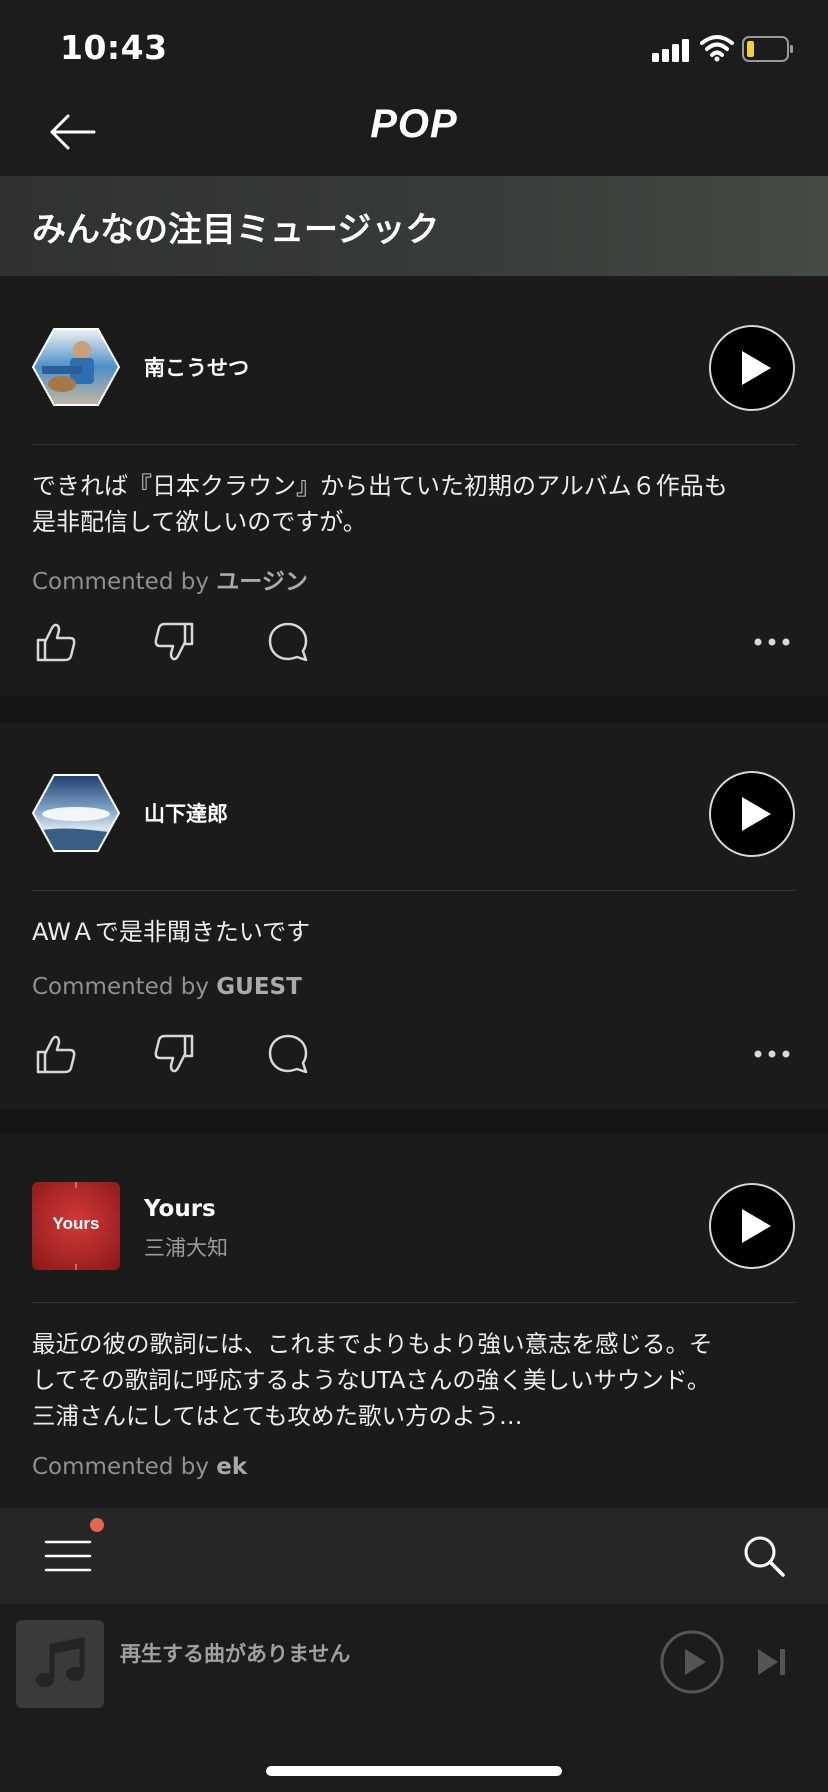 This screenshot has height=1792, width=828. Describe the element at coordinates (231, 1467) in the screenshot. I see `commenter-name: ek` at that location.